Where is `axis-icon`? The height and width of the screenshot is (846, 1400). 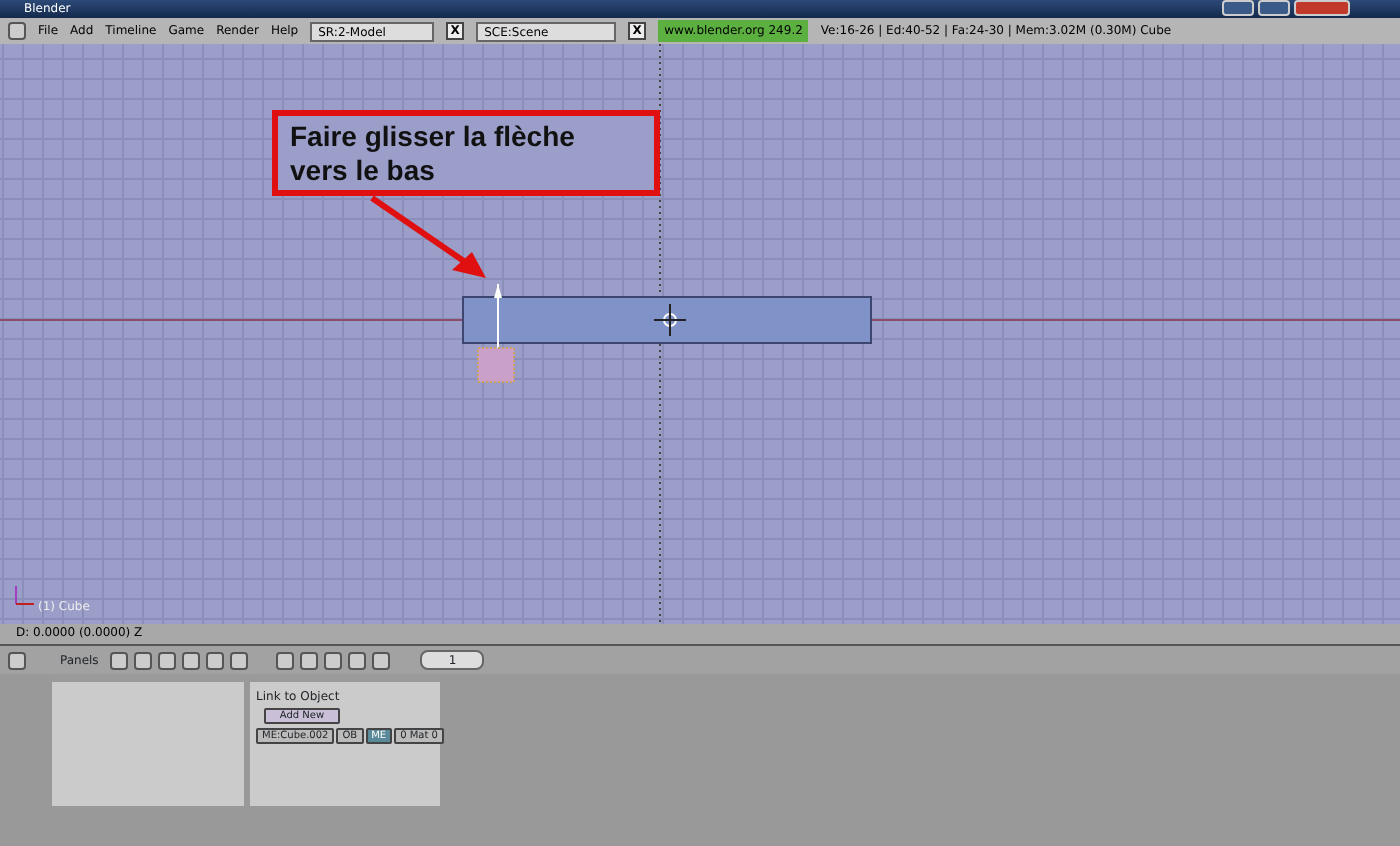 axis-icon is located at coordinates (25, 595).